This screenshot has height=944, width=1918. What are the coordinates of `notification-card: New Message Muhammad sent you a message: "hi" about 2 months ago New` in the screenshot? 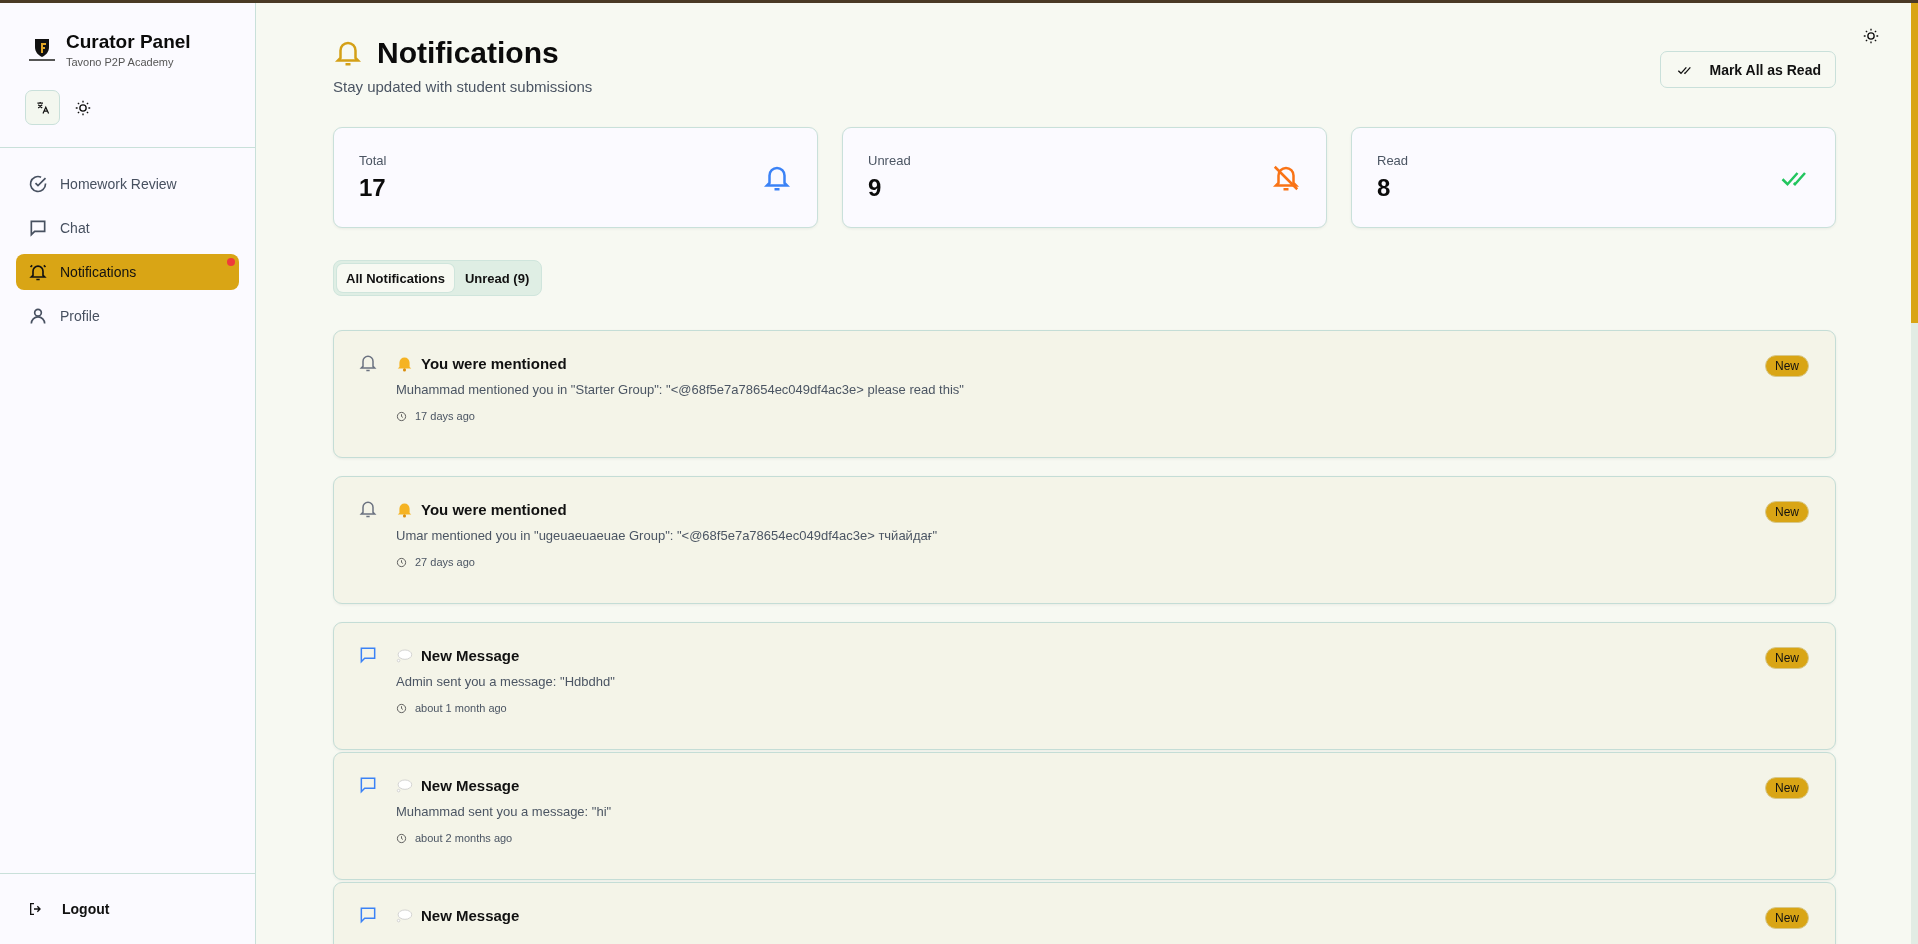 It's located at (1084, 816).